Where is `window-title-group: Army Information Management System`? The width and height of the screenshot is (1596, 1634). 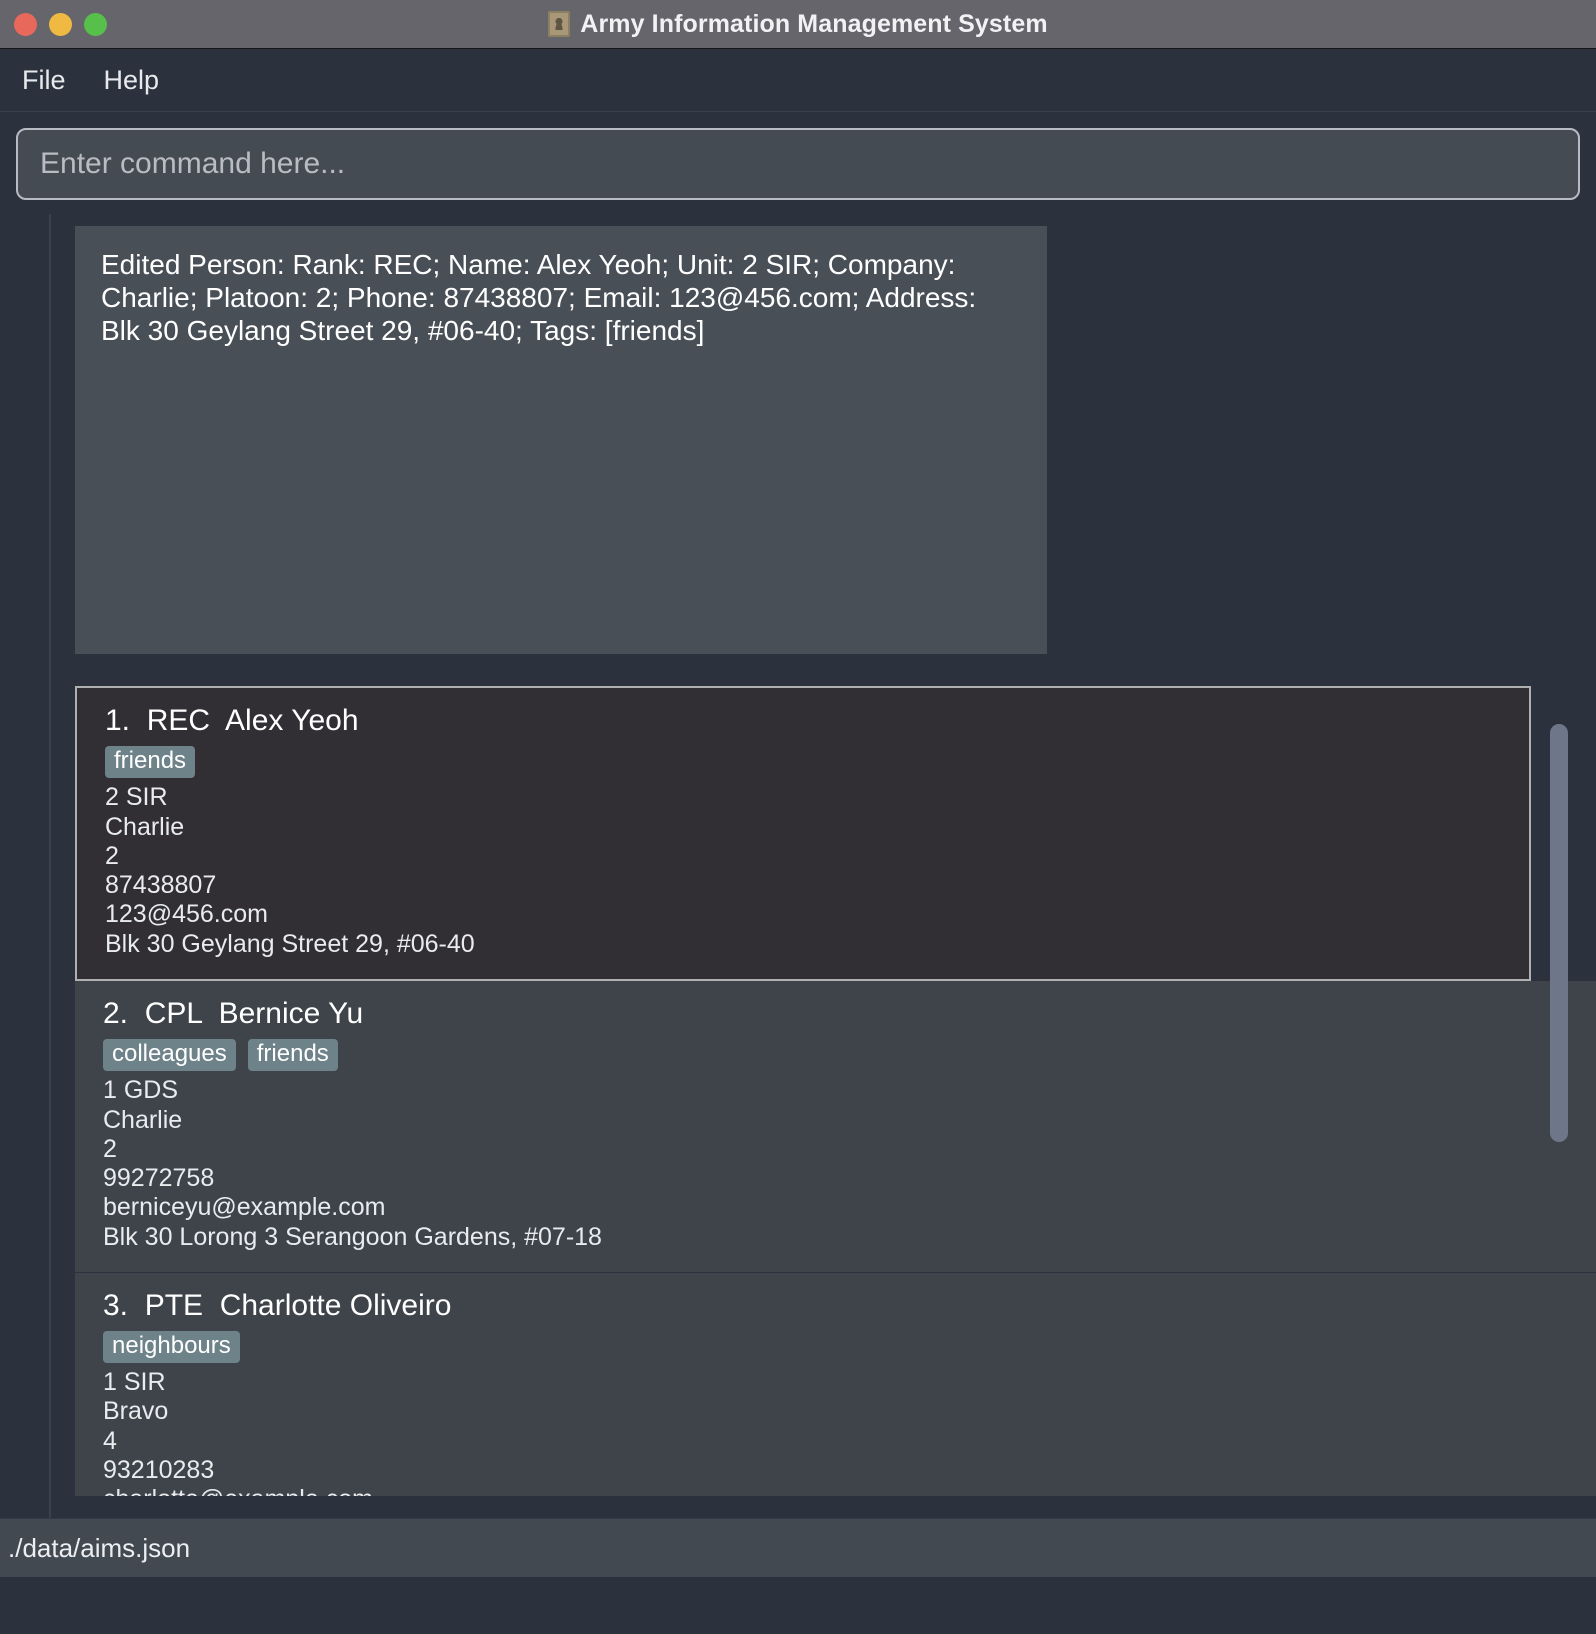 window-title-group: Army Information Management System is located at coordinates (798, 24).